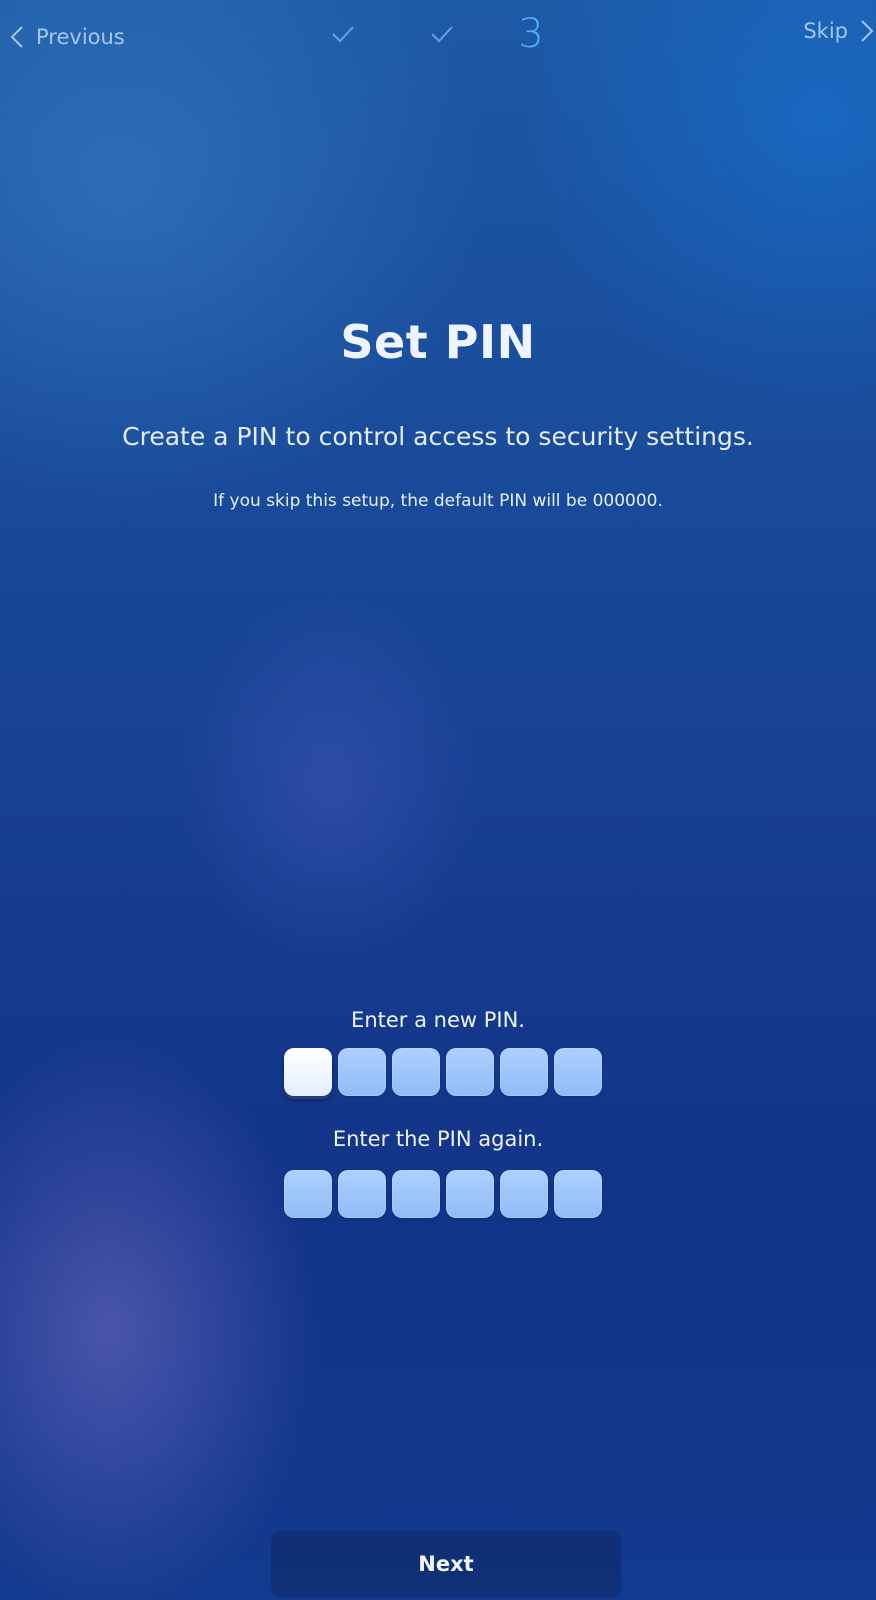 This screenshot has height=1600, width=876. Describe the element at coordinates (445, 1195) in the screenshot. I see `confirm-pin-input` at that location.